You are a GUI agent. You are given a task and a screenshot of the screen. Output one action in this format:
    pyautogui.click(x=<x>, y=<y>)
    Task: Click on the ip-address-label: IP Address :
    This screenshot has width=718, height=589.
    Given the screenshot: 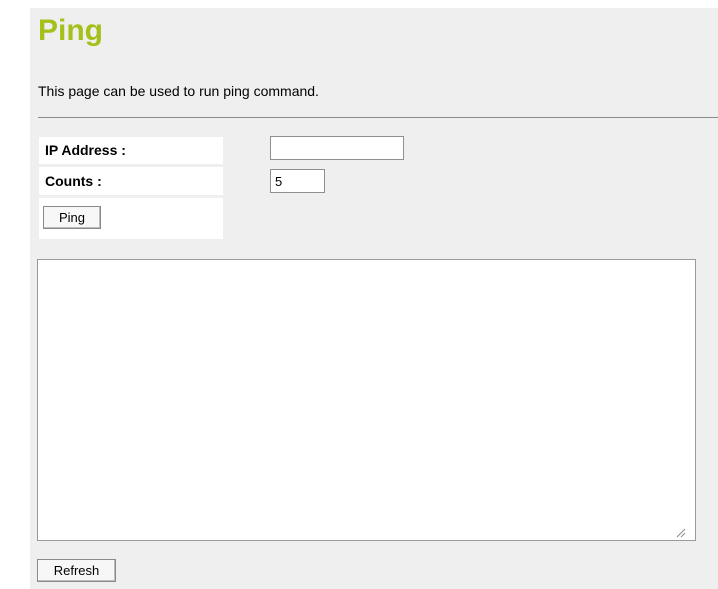 What is the action you would take?
    pyautogui.click(x=131, y=150)
    